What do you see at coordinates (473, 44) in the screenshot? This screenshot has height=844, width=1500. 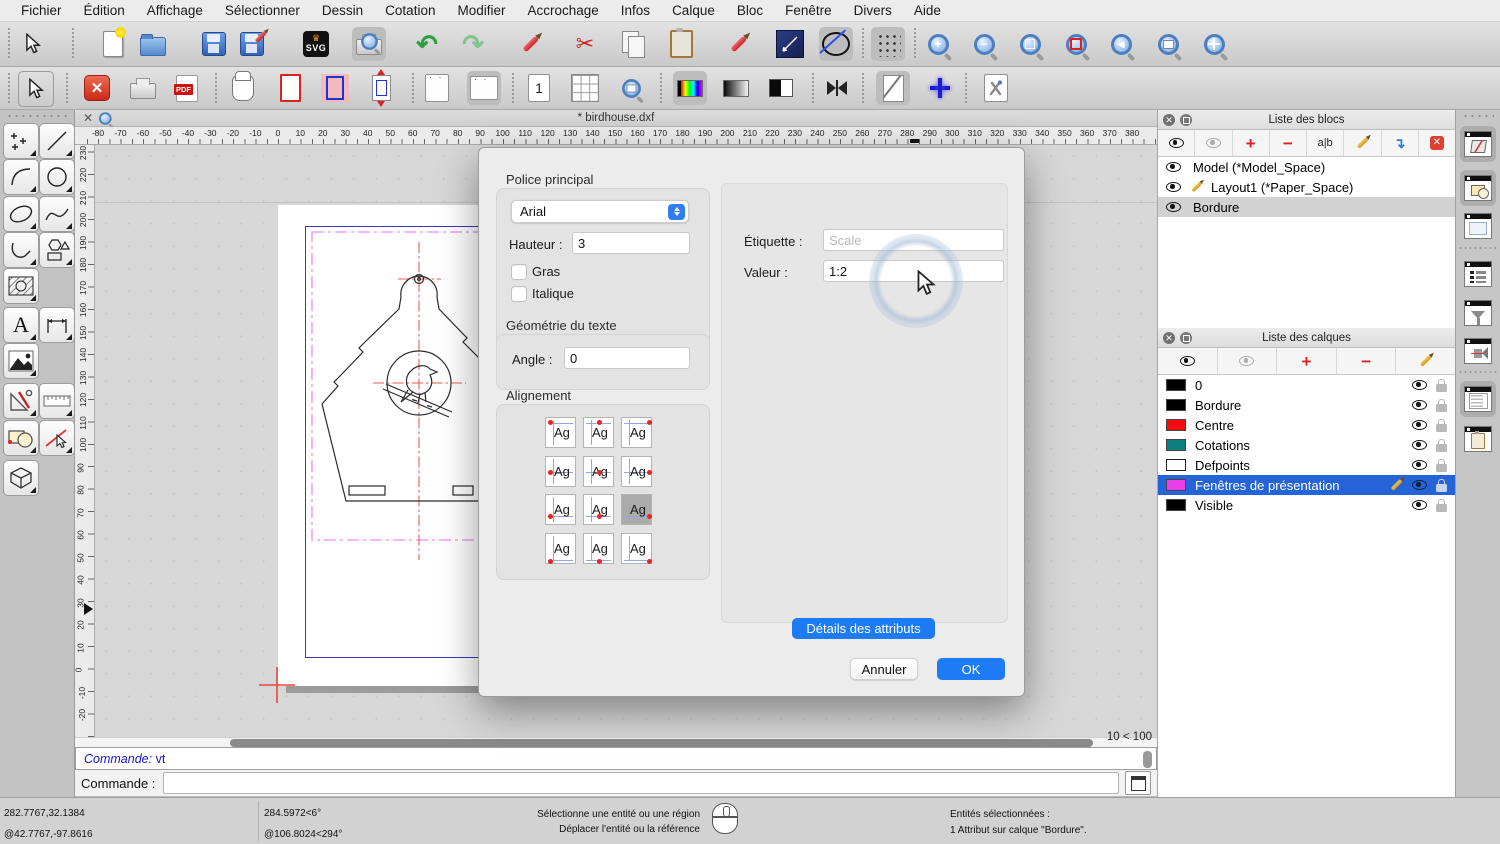 I see `redo-button: ↷` at bounding box center [473, 44].